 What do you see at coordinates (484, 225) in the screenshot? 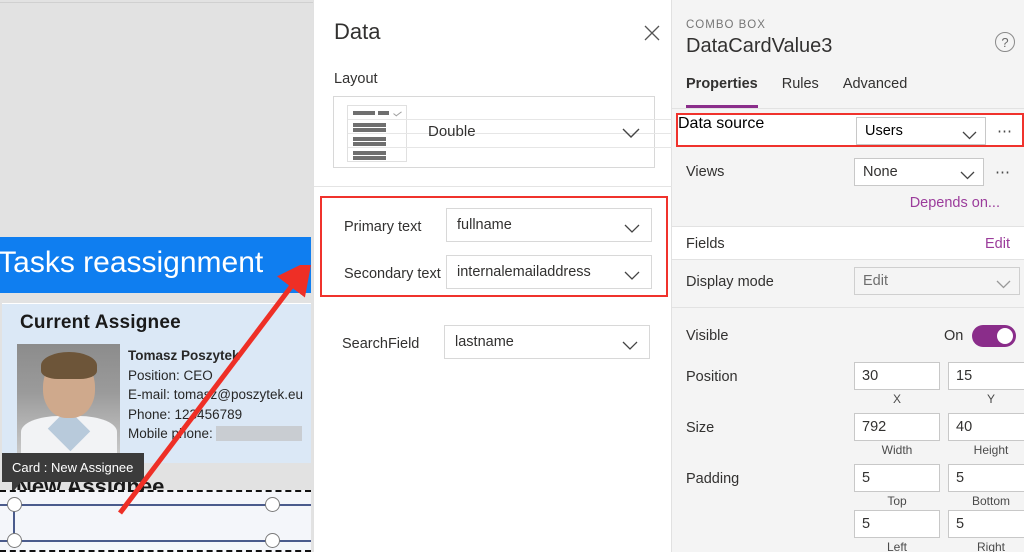
I see `primary-text-value: fullname` at bounding box center [484, 225].